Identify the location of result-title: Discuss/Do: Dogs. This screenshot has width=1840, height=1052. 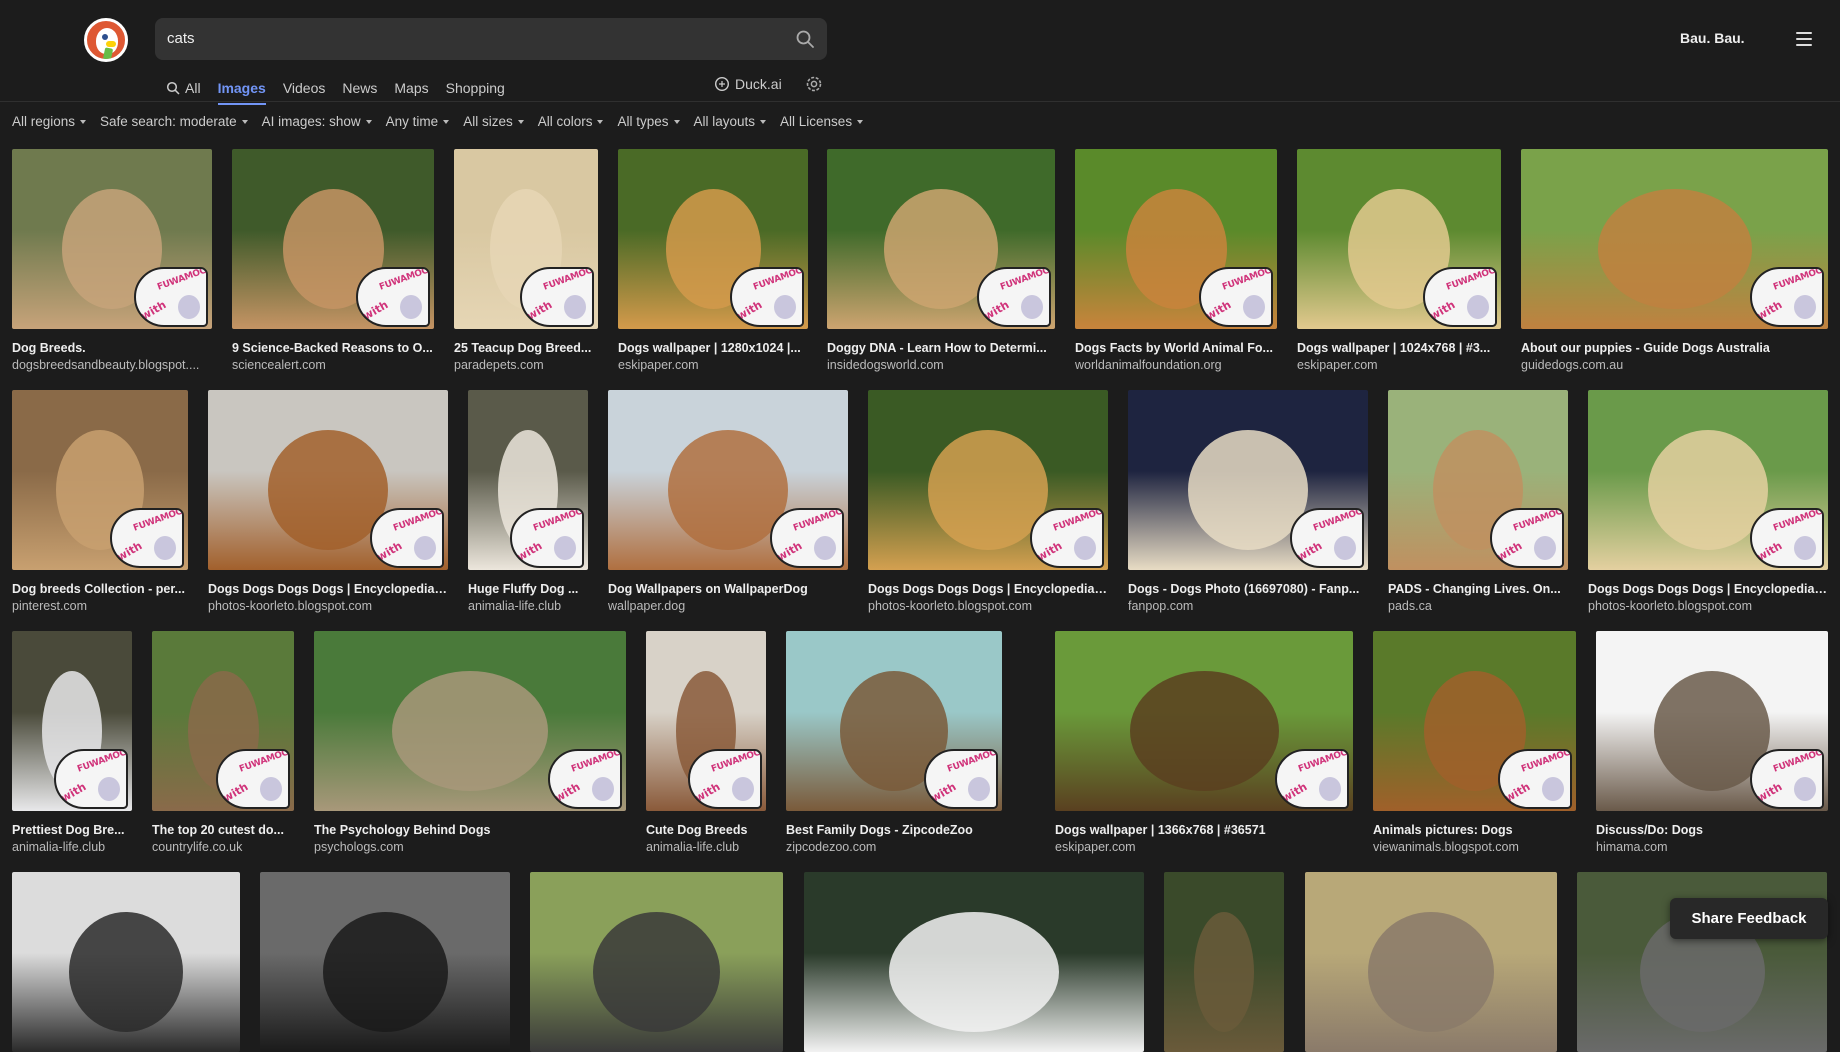
(1712, 830).